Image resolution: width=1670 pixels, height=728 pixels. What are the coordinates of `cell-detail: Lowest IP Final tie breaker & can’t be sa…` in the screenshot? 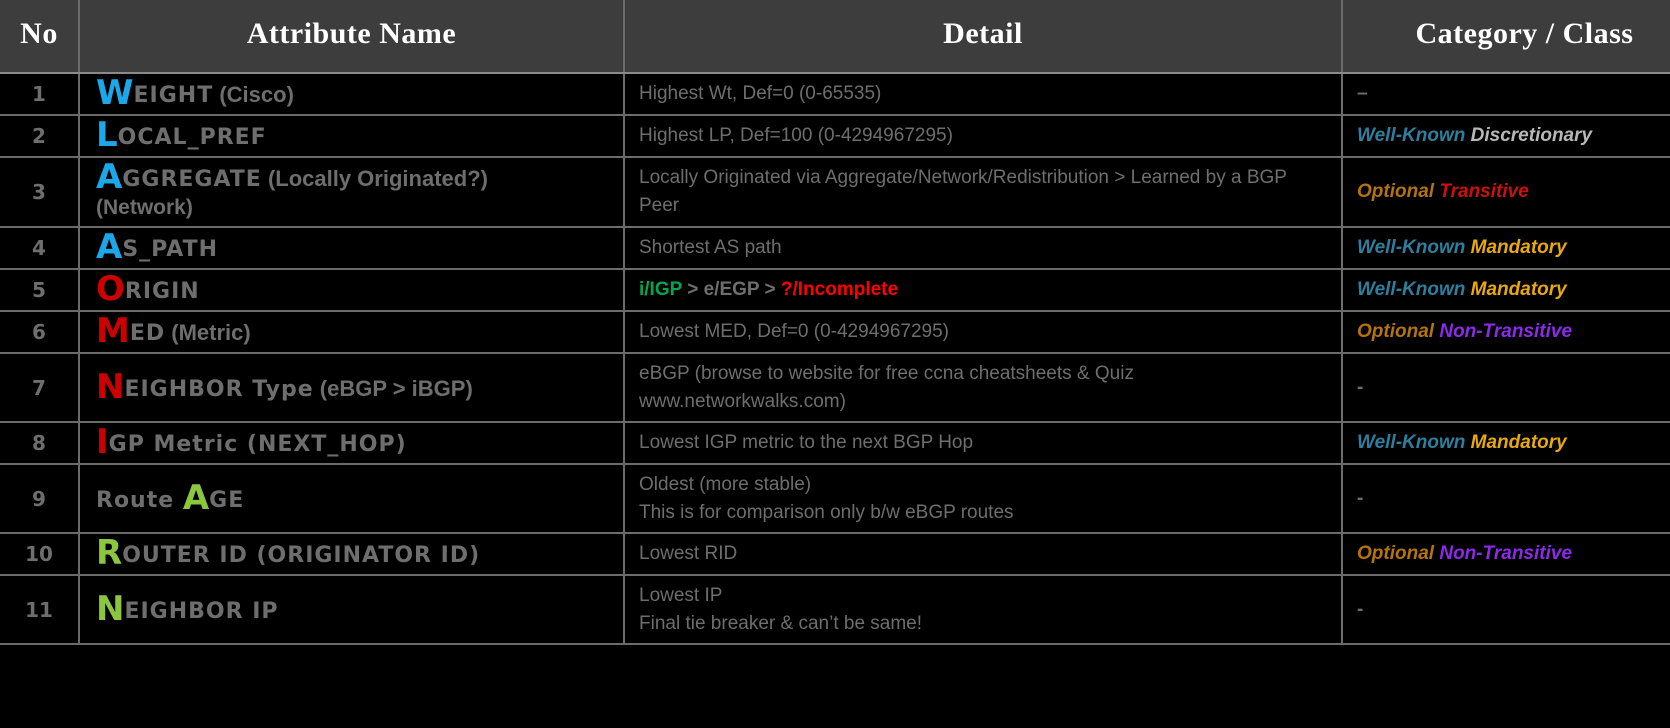 It's located at (983, 610).